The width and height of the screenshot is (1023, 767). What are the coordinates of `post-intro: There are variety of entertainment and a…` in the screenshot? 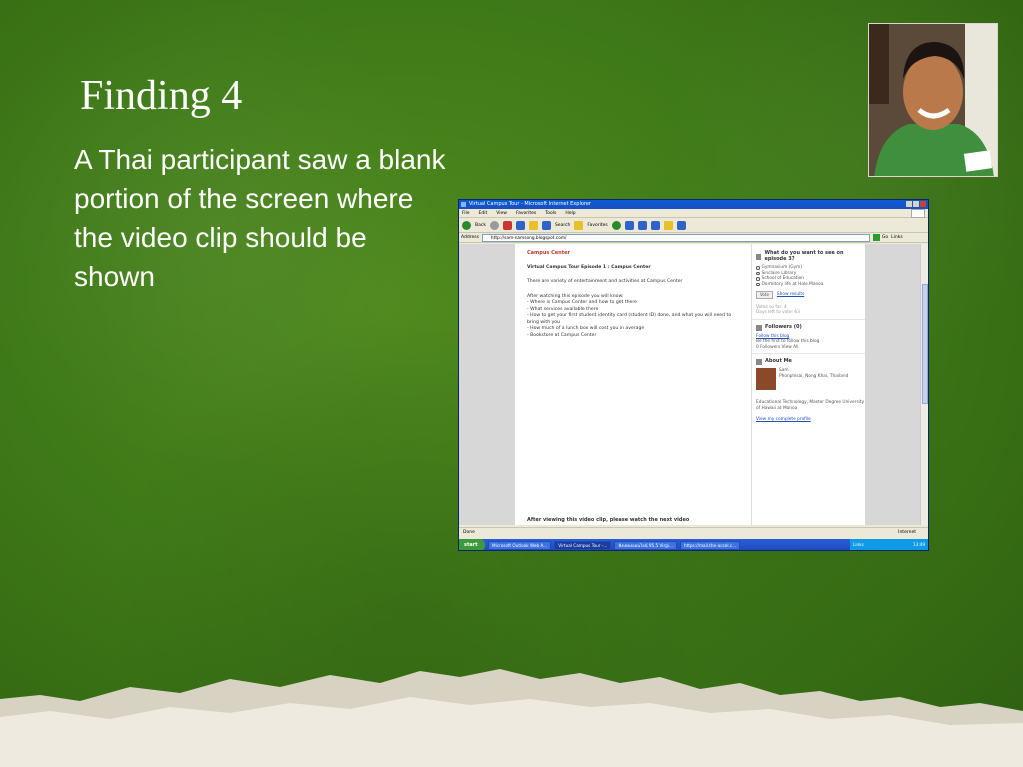 It's located at (605, 281).